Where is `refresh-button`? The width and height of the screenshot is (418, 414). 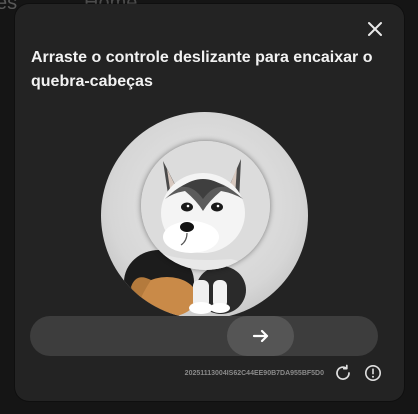 refresh-button is located at coordinates (343, 373).